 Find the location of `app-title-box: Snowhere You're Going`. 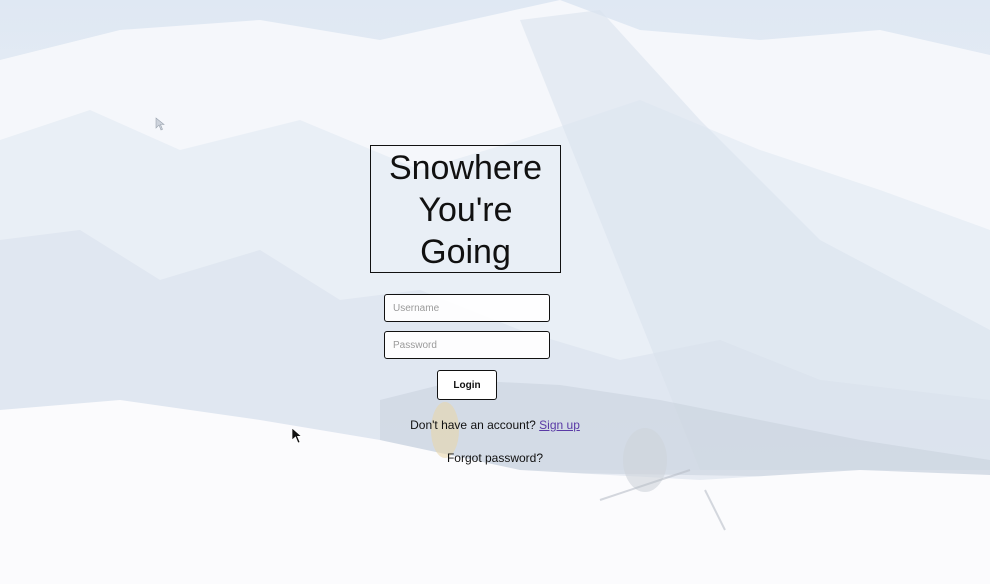

app-title-box: Snowhere You're Going is located at coordinates (465, 209).